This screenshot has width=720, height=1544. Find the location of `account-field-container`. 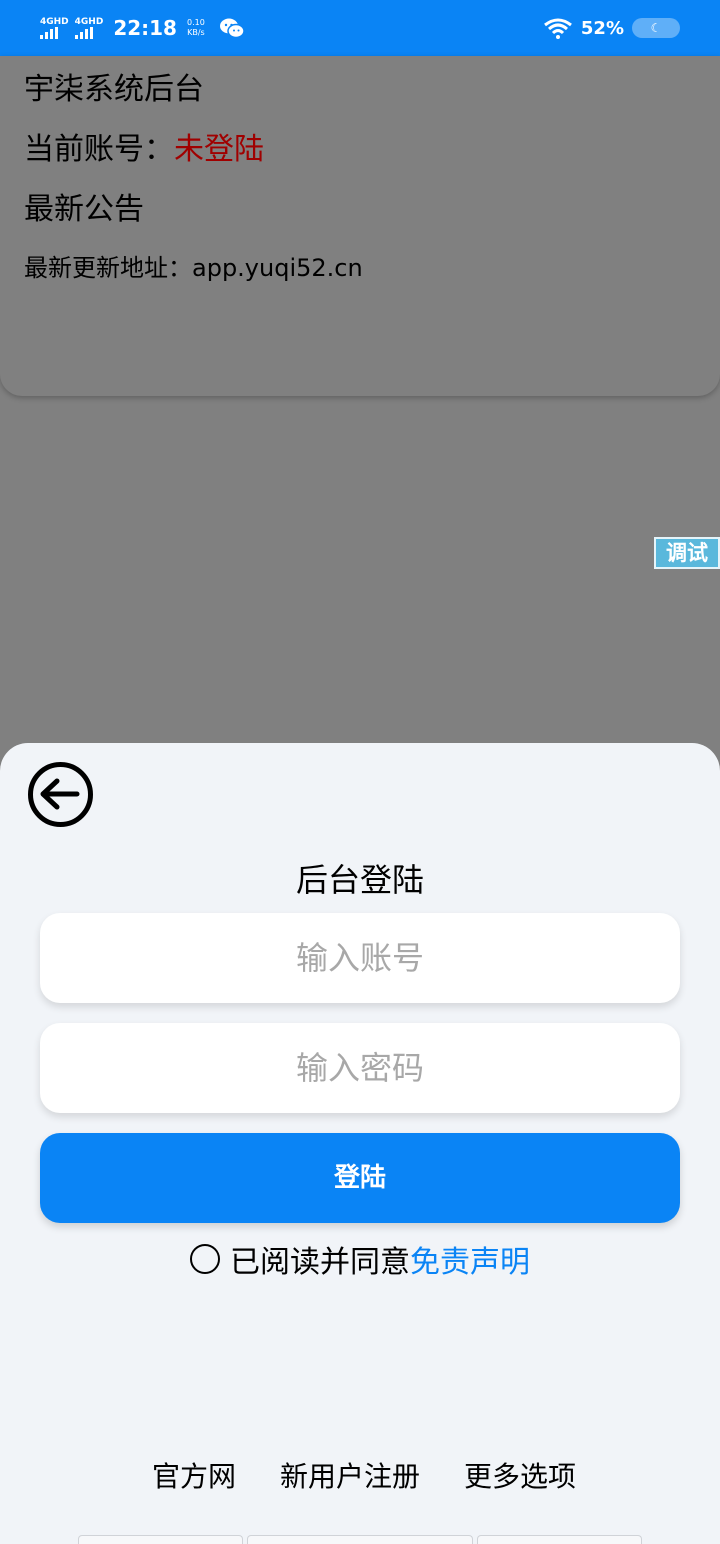

account-field-container is located at coordinates (360, 958).